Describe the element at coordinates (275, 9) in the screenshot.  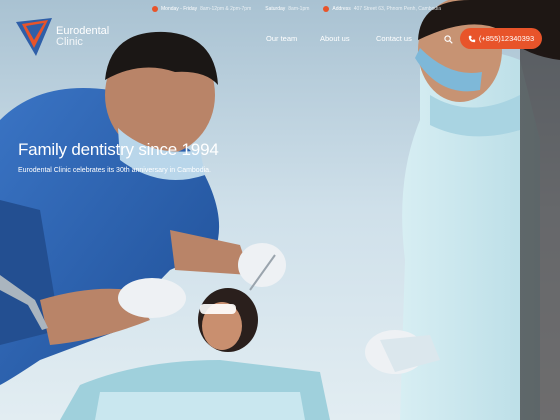
I see `saturday-hours-label: Saturday` at that location.